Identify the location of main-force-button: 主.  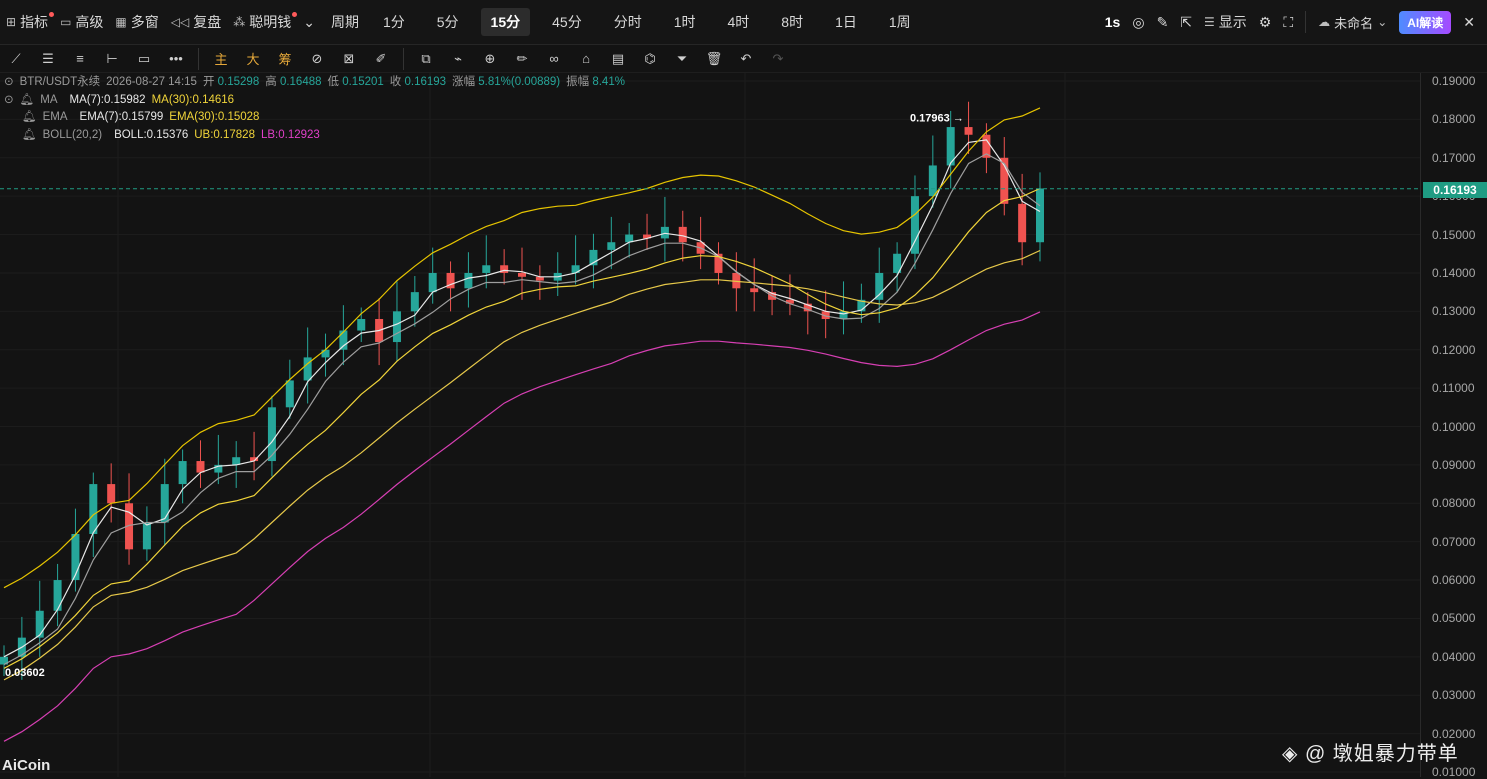
(221, 59).